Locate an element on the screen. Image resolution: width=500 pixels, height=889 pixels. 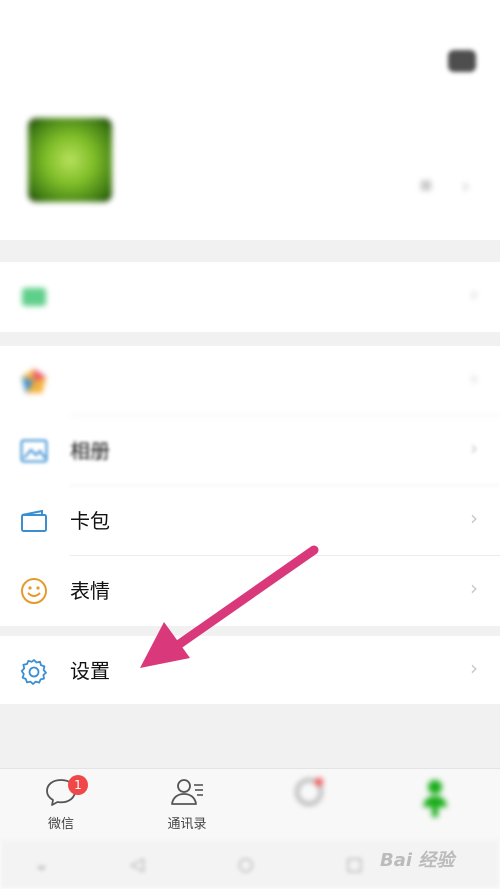
tab-me is located at coordinates (435, 801).